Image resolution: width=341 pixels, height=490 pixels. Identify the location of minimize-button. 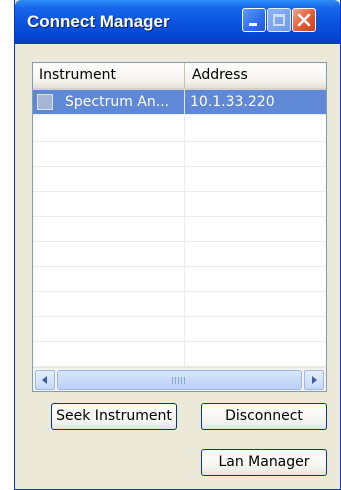
(254, 20).